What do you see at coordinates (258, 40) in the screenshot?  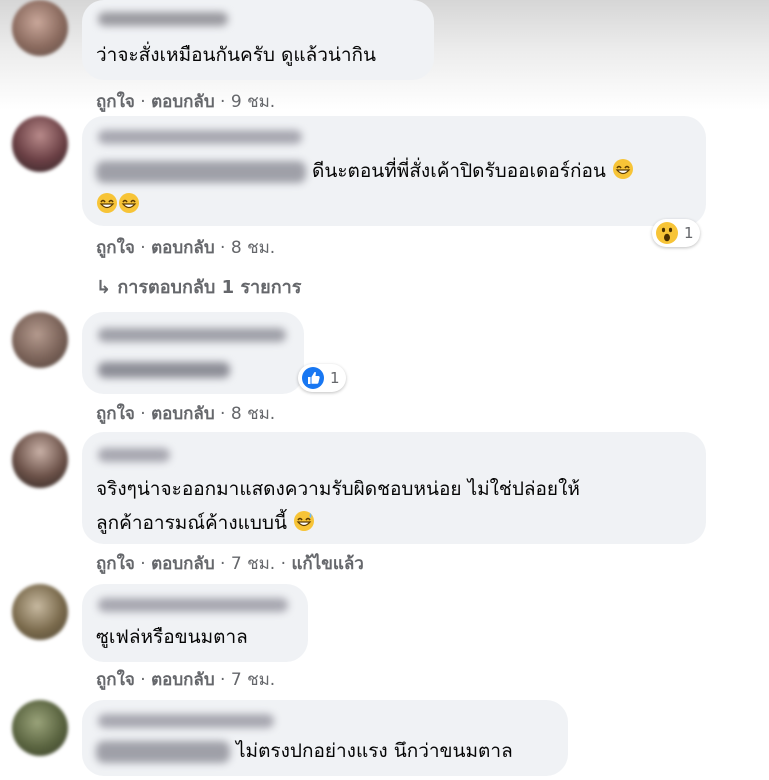 I see `comment-bubble: ว่าจะสั่งเหมือนกันครับ ดูแล้วน่ากิน` at bounding box center [258, 40].